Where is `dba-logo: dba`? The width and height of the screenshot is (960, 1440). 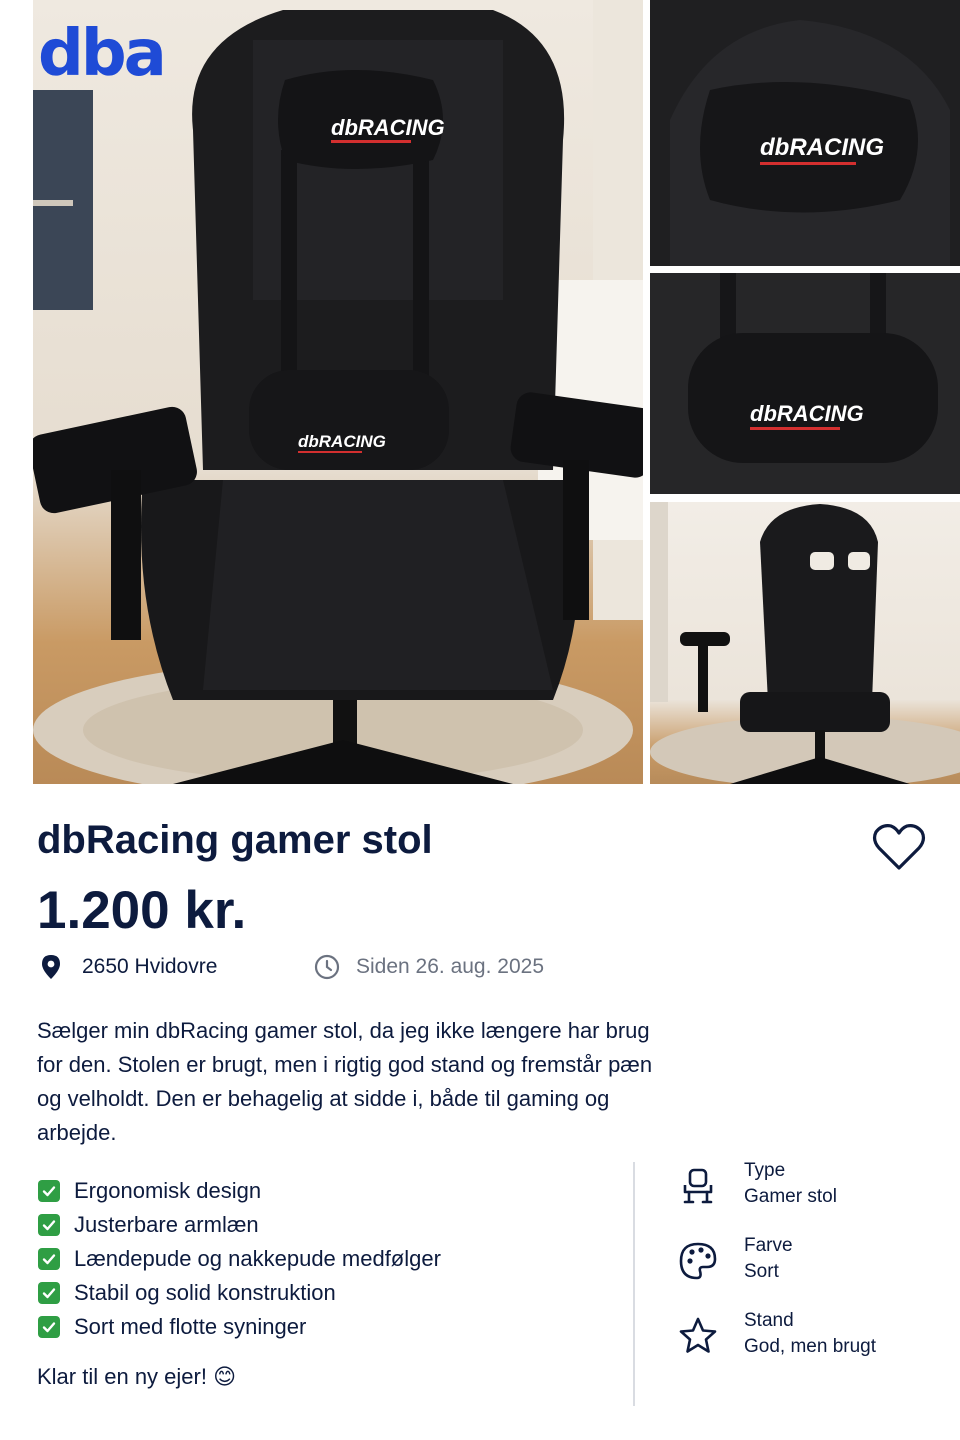 dba-logo: dba is located at coordinates (102, 54).